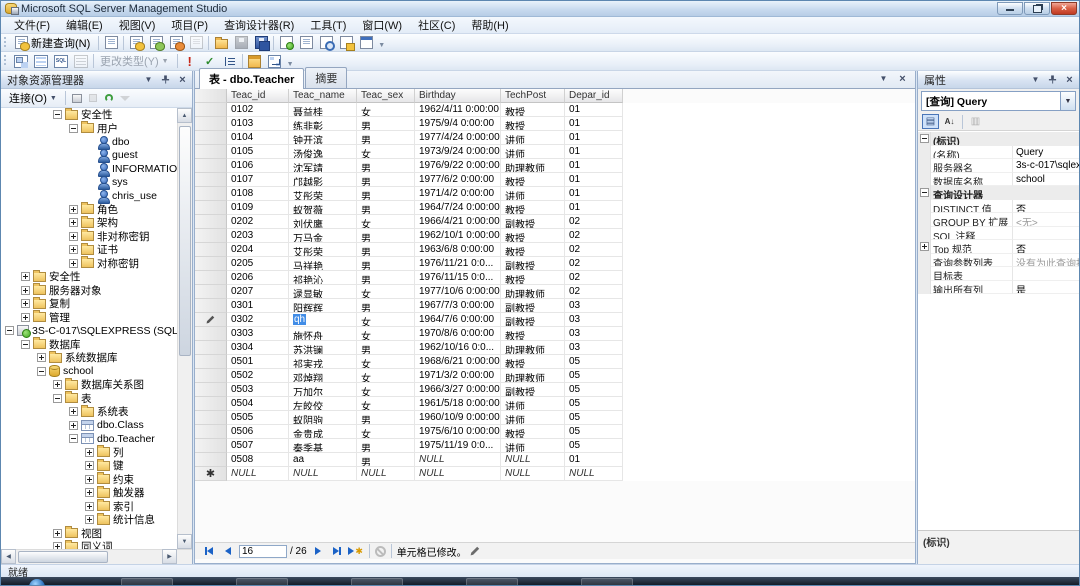  What do you see at coordinates (326, 43) in the screenshot?
I see `object-explorer-icon` at bounding box center [326, 43].